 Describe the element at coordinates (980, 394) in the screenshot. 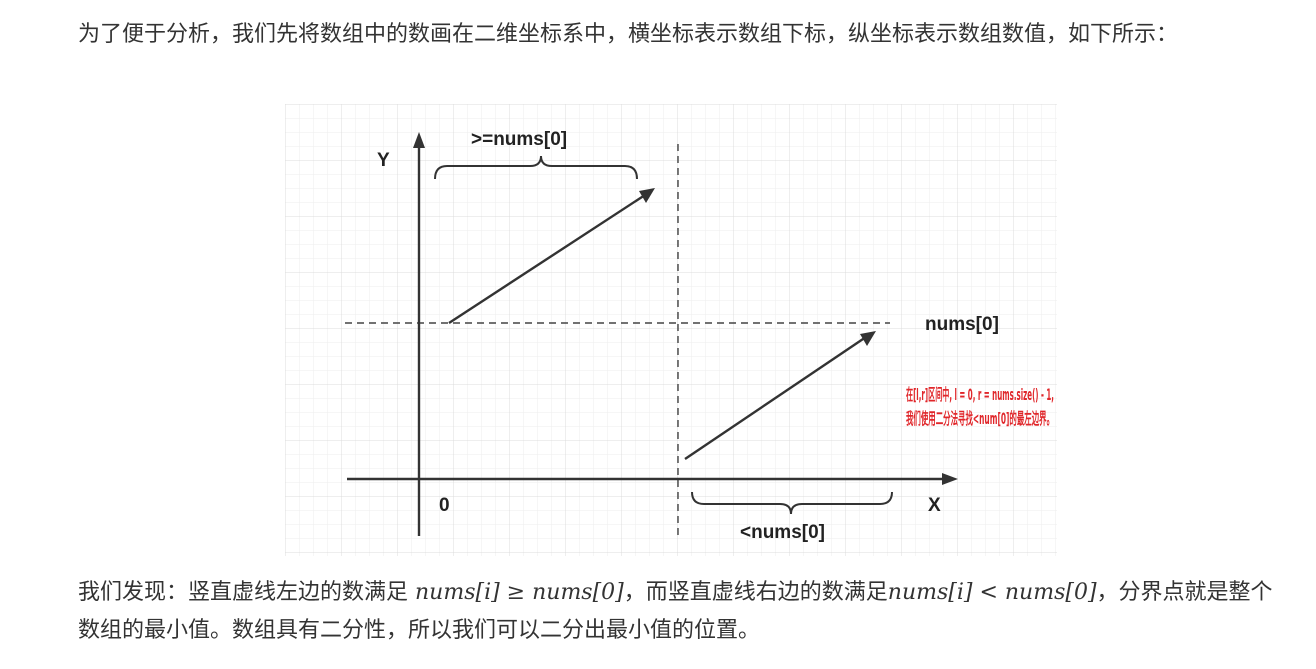

I see `note-line-1: 在[l,r]区间中, l = 0, r = nums.size() - 1,` at that location.